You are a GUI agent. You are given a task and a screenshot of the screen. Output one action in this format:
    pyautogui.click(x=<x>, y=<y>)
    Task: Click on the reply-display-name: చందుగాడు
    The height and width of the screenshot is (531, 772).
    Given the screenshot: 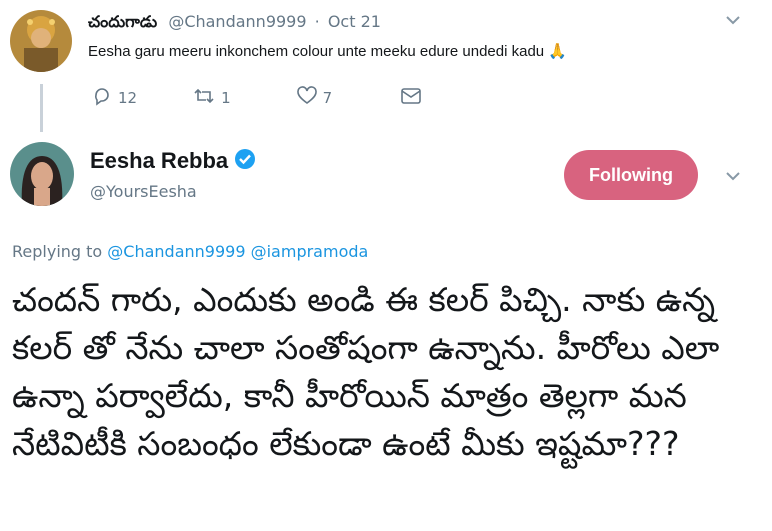 What is the action you would take?
    pyautogui.click(x=122, y=21)
    